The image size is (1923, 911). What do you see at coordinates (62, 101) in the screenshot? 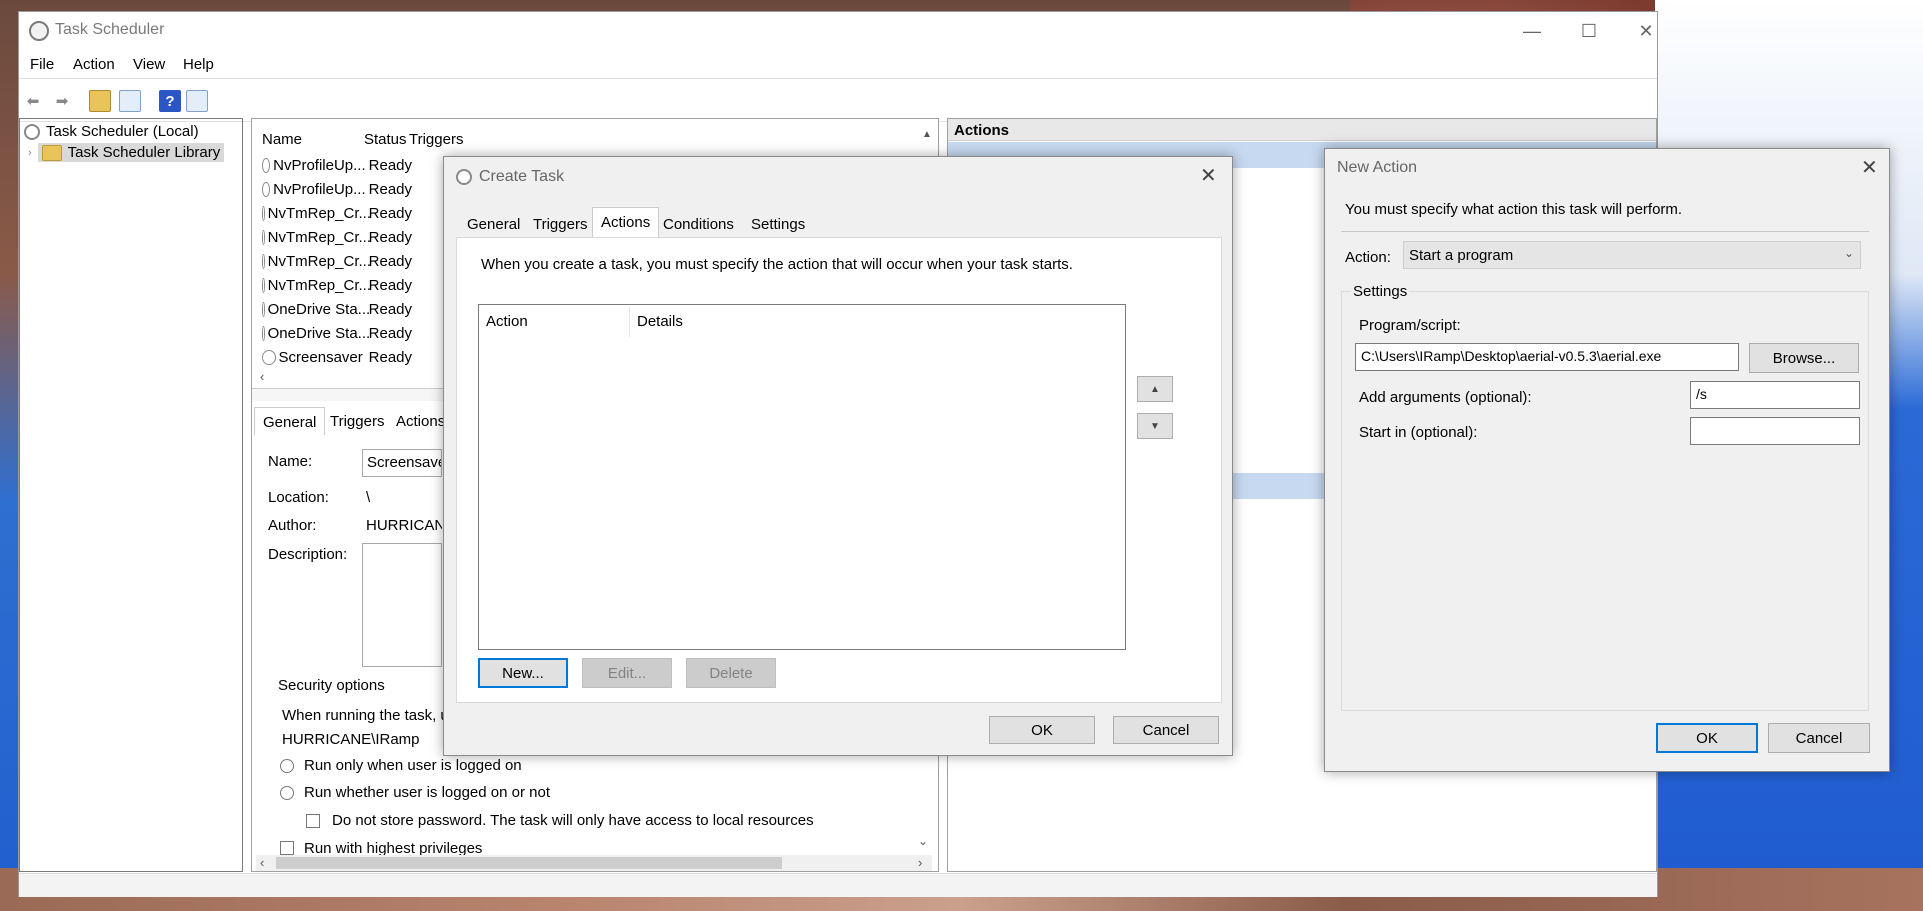
I see `forward-arrow-icon: ➡` at bounding box center [62, 101].